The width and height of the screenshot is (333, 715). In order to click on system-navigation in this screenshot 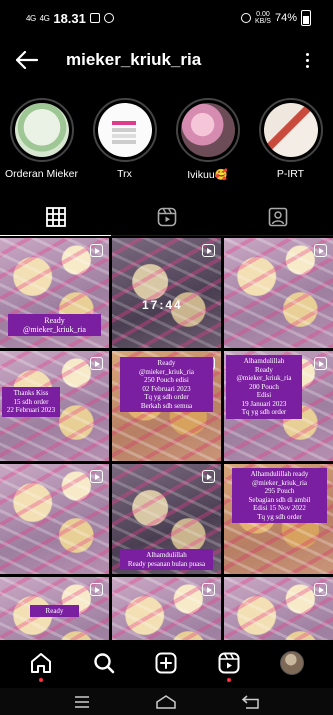, I will do `click(166, 701)`.